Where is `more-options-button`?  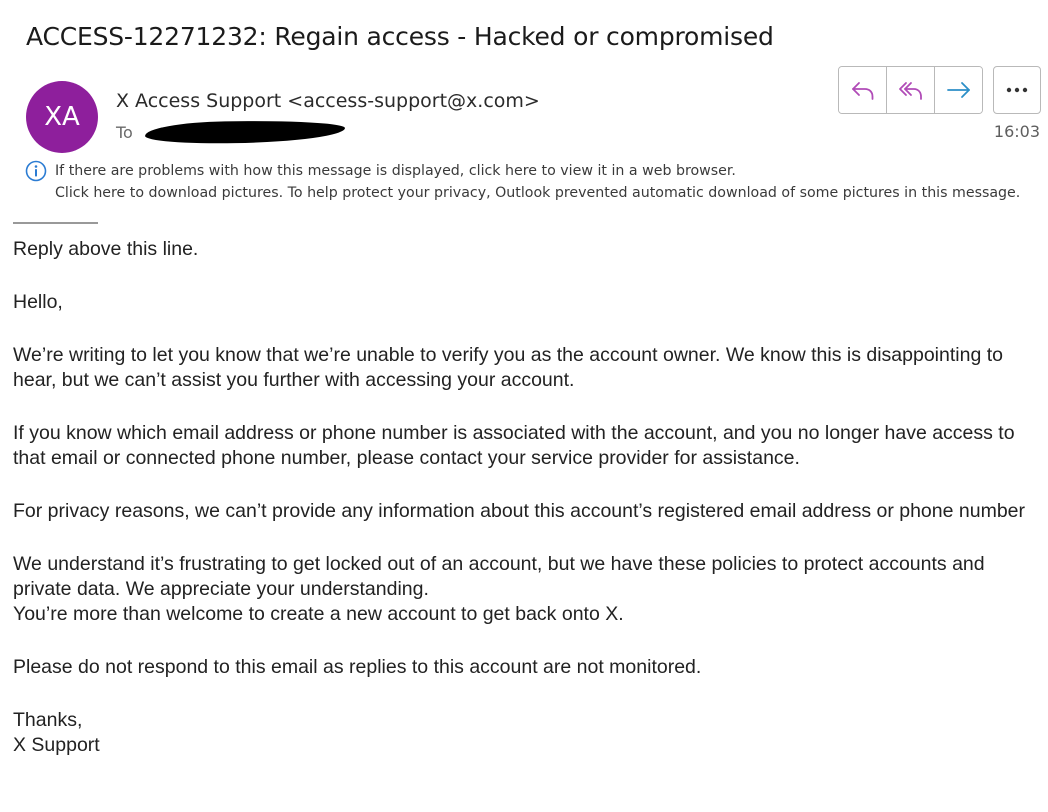 more-options-button is located at coordinates (1017, 90).